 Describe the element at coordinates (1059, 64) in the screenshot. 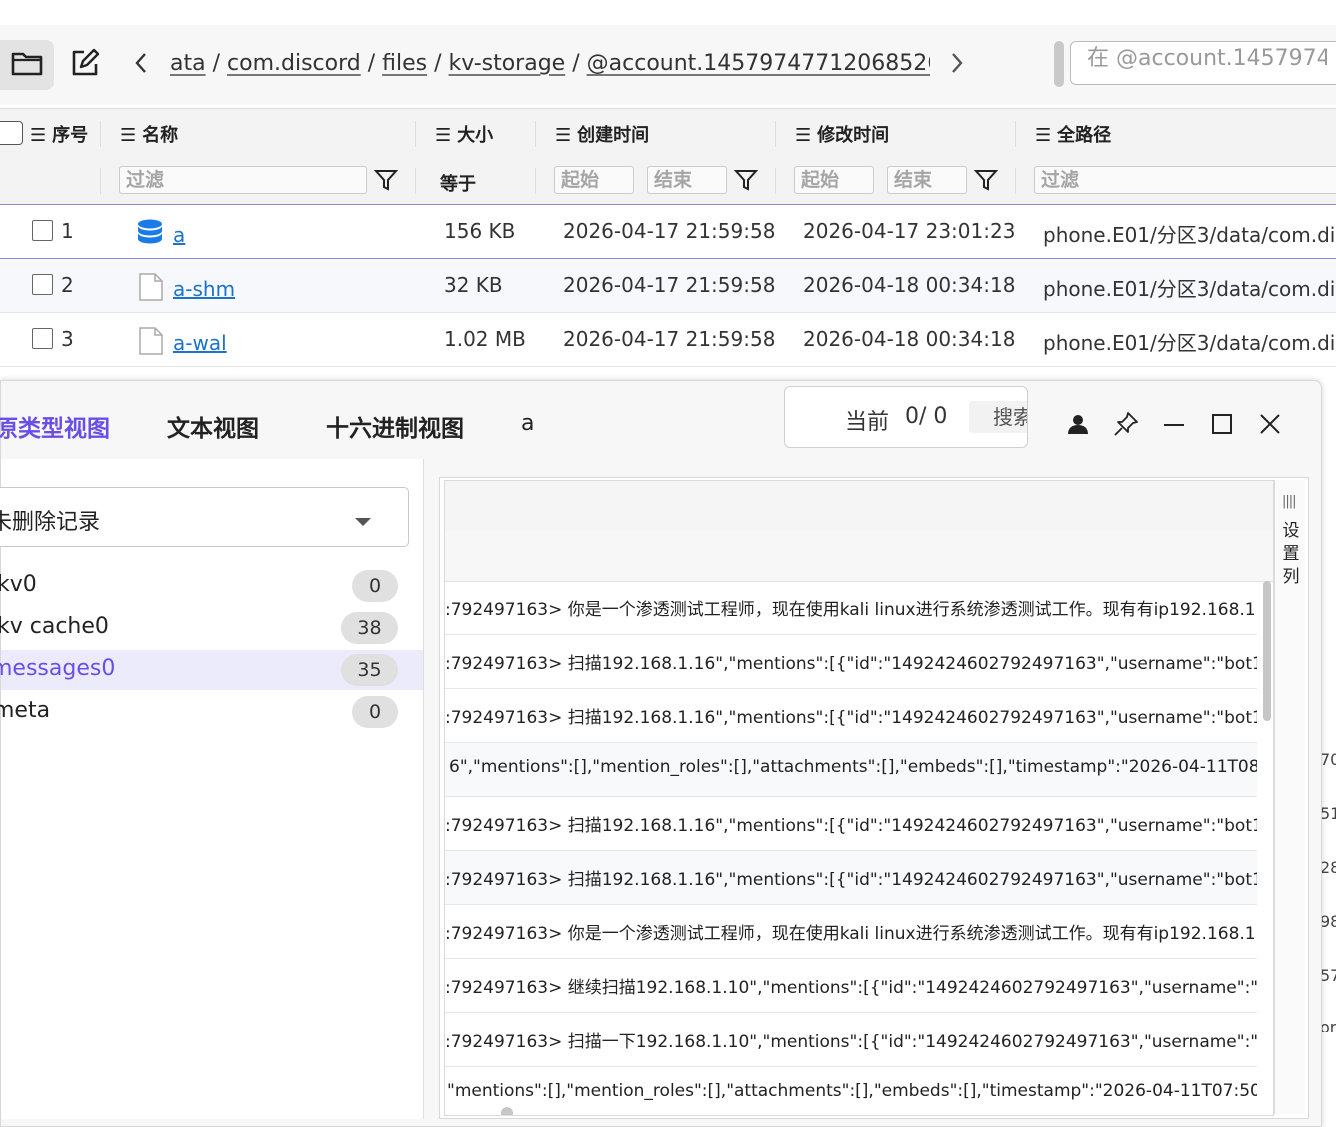

I see `breadcrumb-scroll-handle` at that location.